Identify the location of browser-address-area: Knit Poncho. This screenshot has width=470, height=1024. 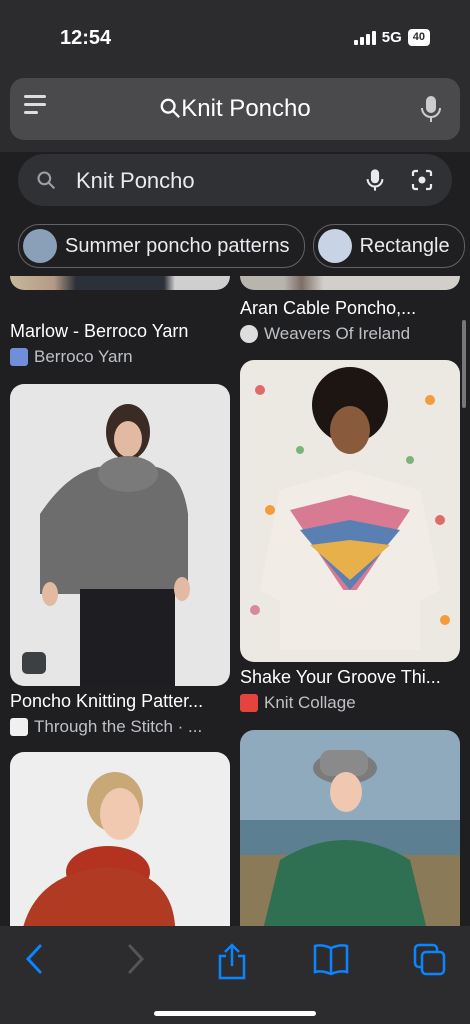
(235, 111).